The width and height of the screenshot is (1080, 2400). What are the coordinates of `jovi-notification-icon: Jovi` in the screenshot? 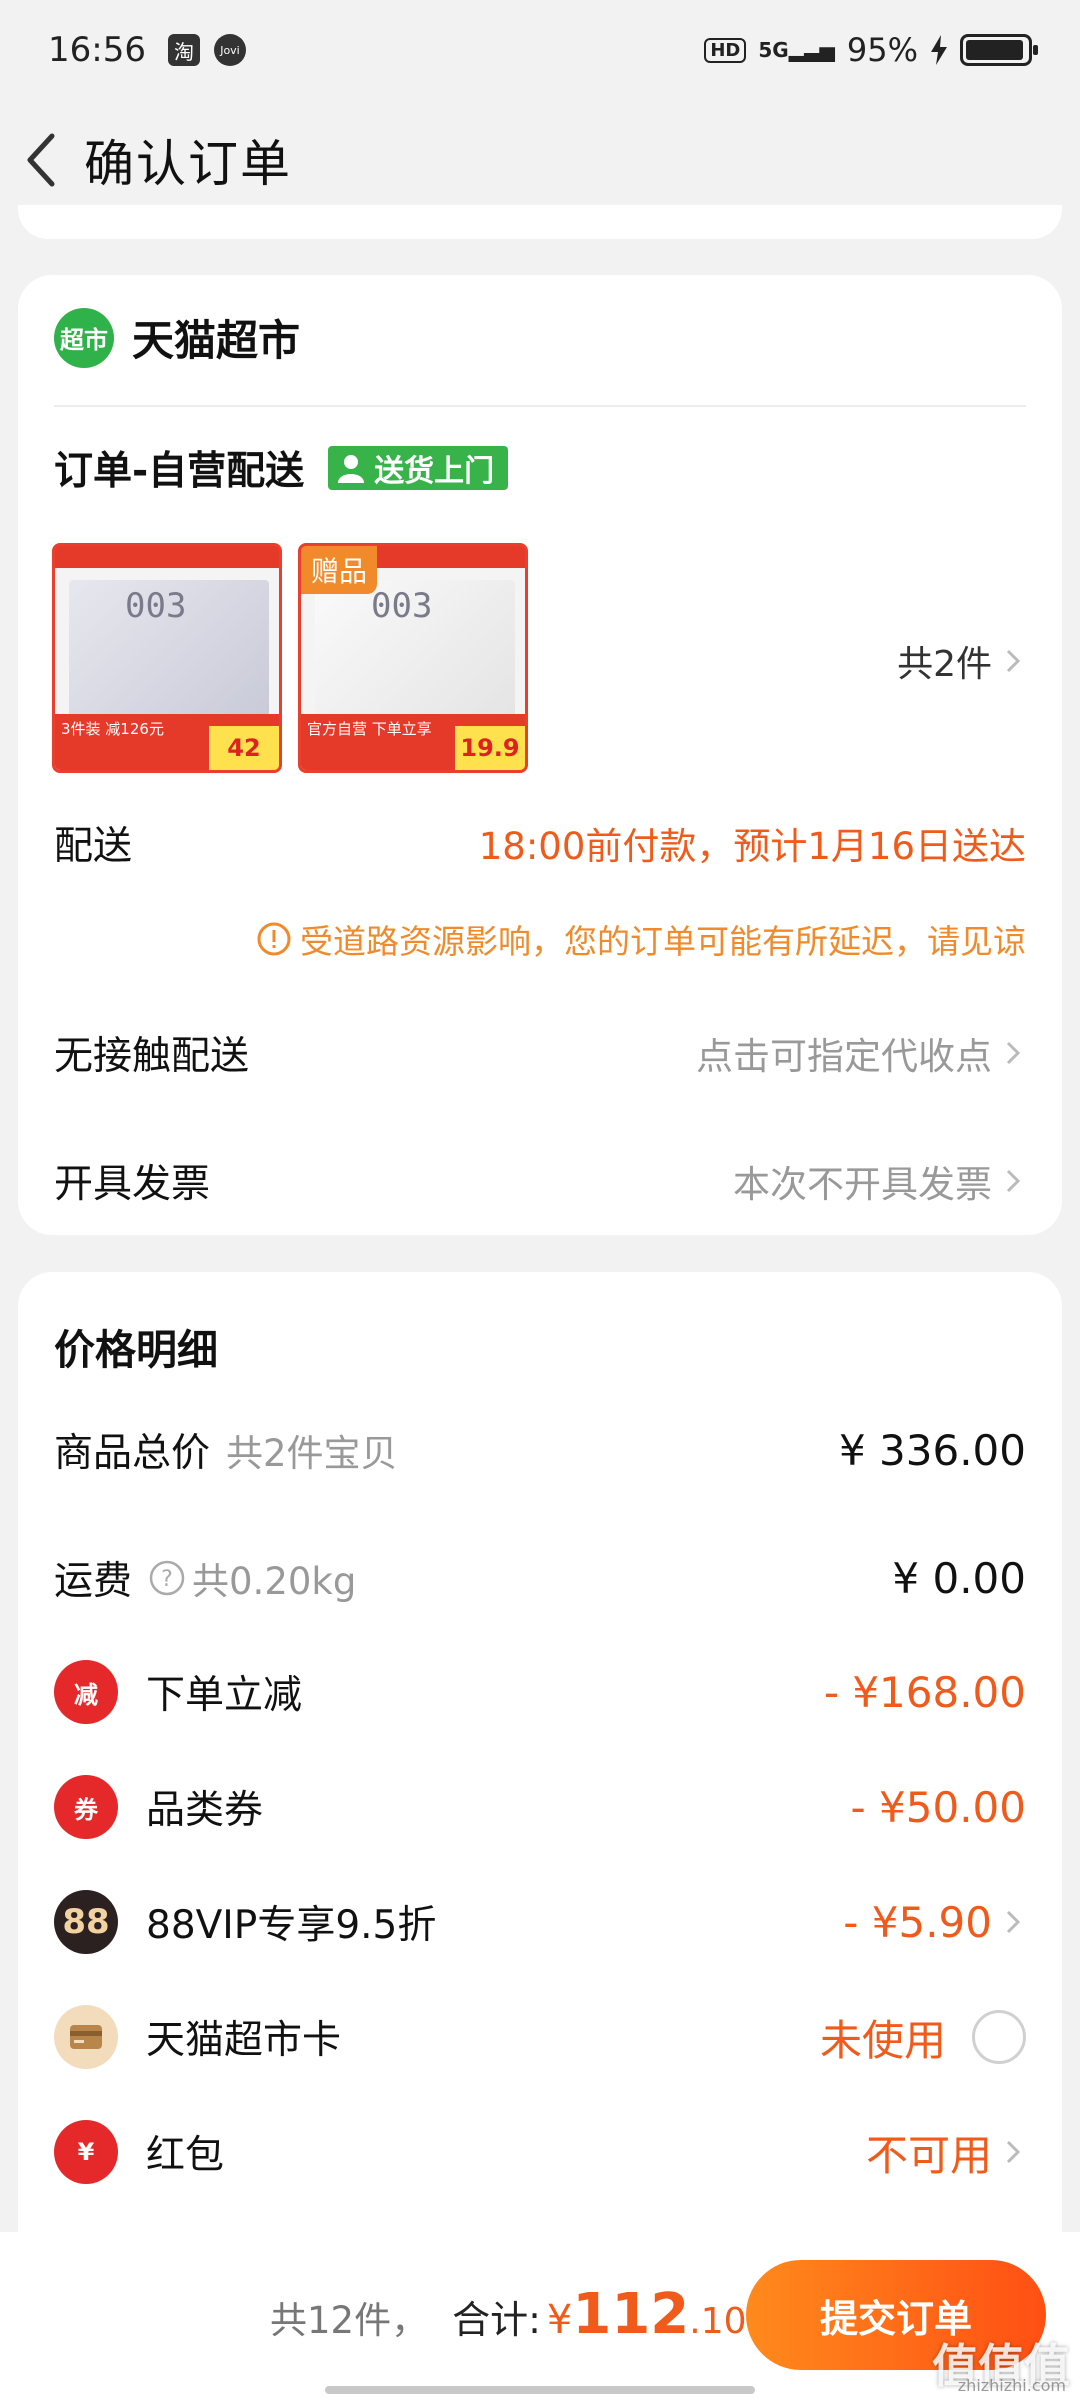 It's located at (229, 50).